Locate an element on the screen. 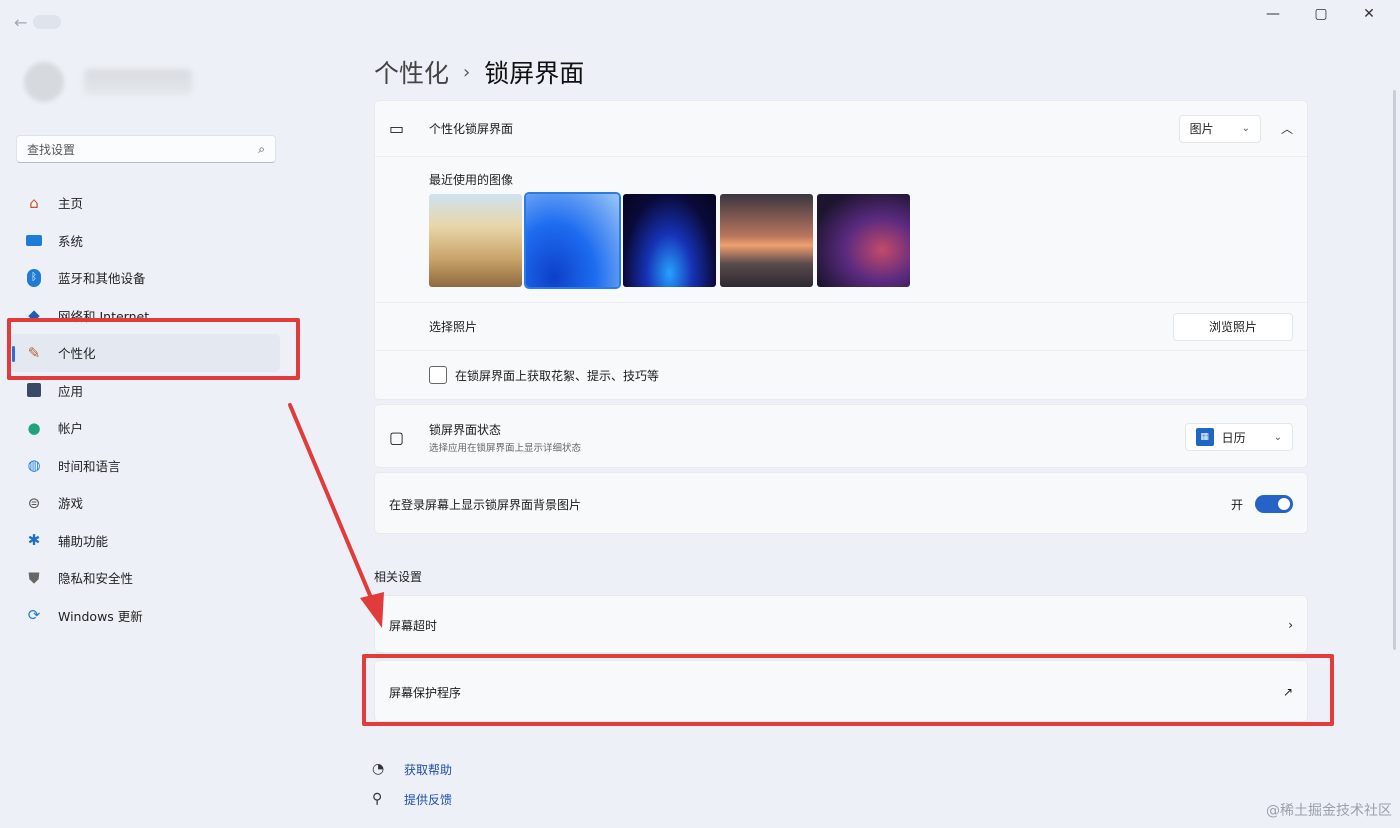 The width and height of the screenshot is (1400, 828). login-background-row: 在登录屏幕上显示锁屏界面背景图片 开 is located at coordinates (841, 504).